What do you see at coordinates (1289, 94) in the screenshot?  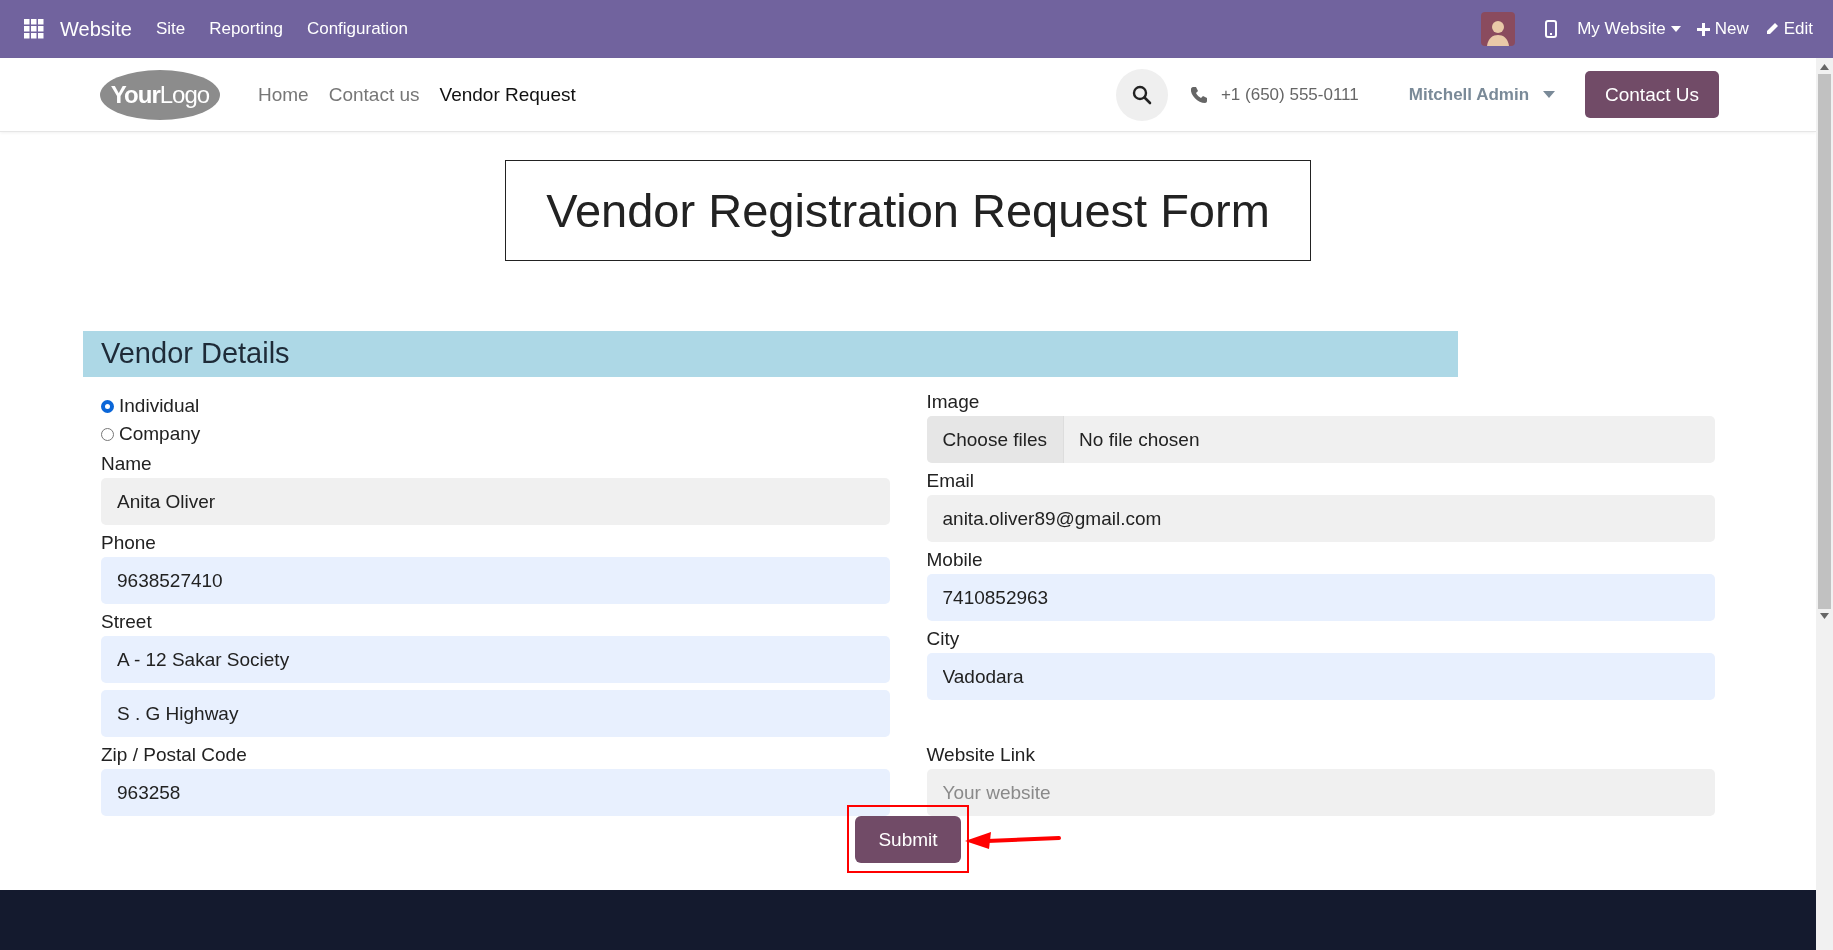 I see `phone-number: +1 (650) 555-0111` at bounding box center [1289, 94].